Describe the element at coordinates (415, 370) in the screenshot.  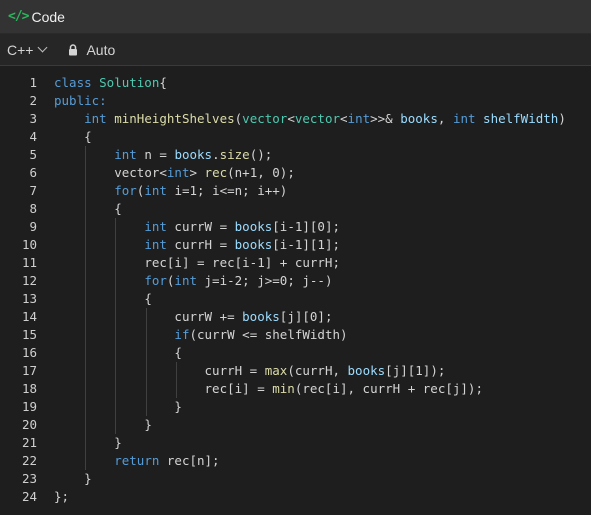
I see `code-token: [j][1]);` at that location.